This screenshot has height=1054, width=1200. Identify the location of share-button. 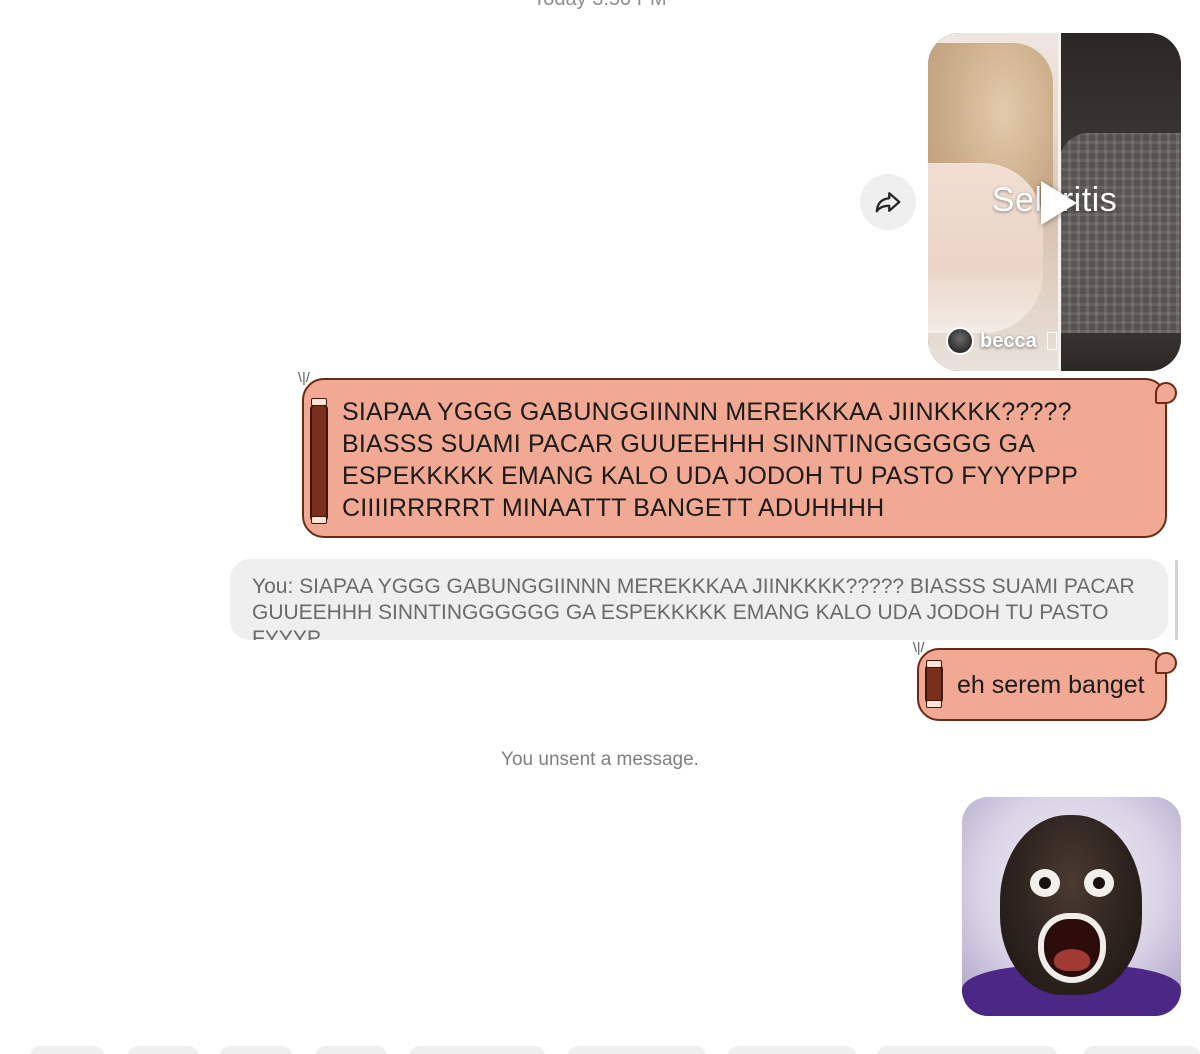
(888, 202).